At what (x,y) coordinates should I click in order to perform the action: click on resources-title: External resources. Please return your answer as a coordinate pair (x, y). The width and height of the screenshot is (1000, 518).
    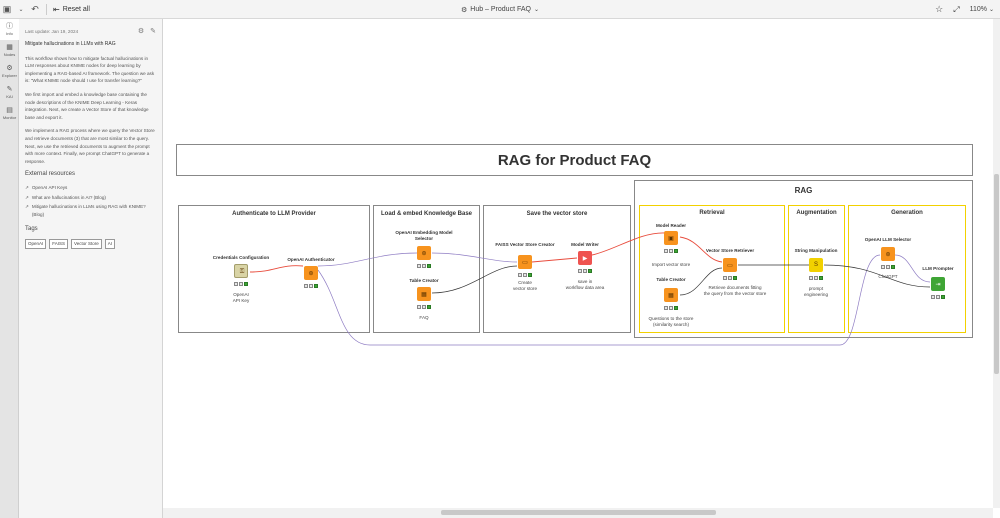
    Looking at the image, I should click on (50, 174).